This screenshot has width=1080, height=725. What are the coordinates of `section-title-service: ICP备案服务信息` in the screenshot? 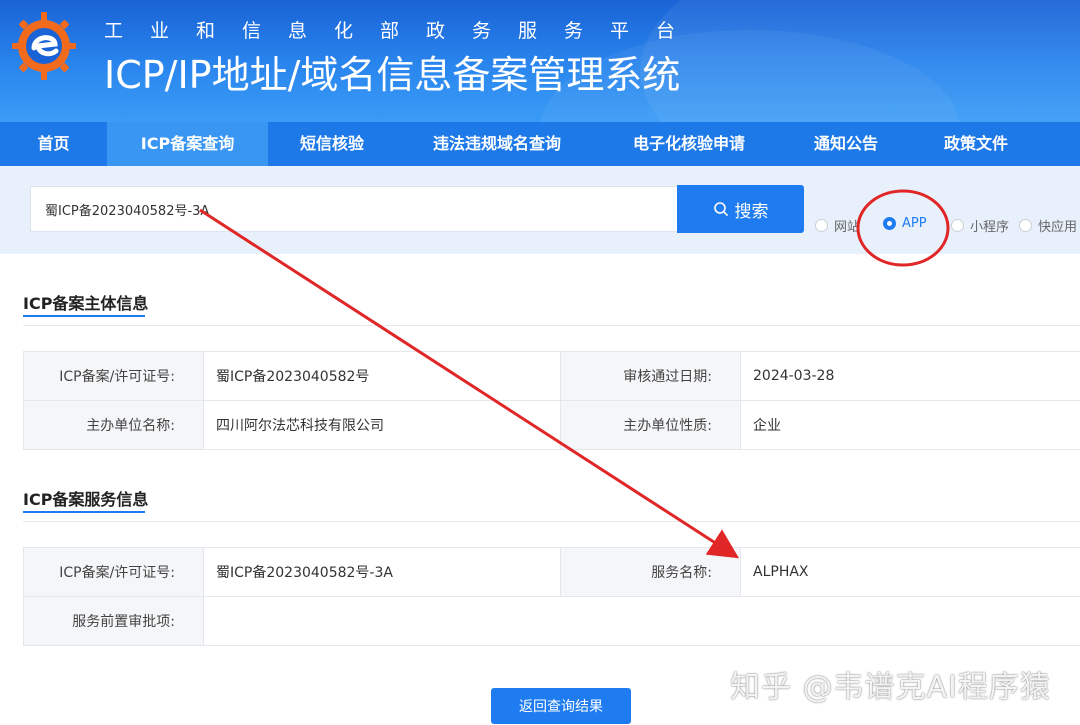 It's located at (86, 499).